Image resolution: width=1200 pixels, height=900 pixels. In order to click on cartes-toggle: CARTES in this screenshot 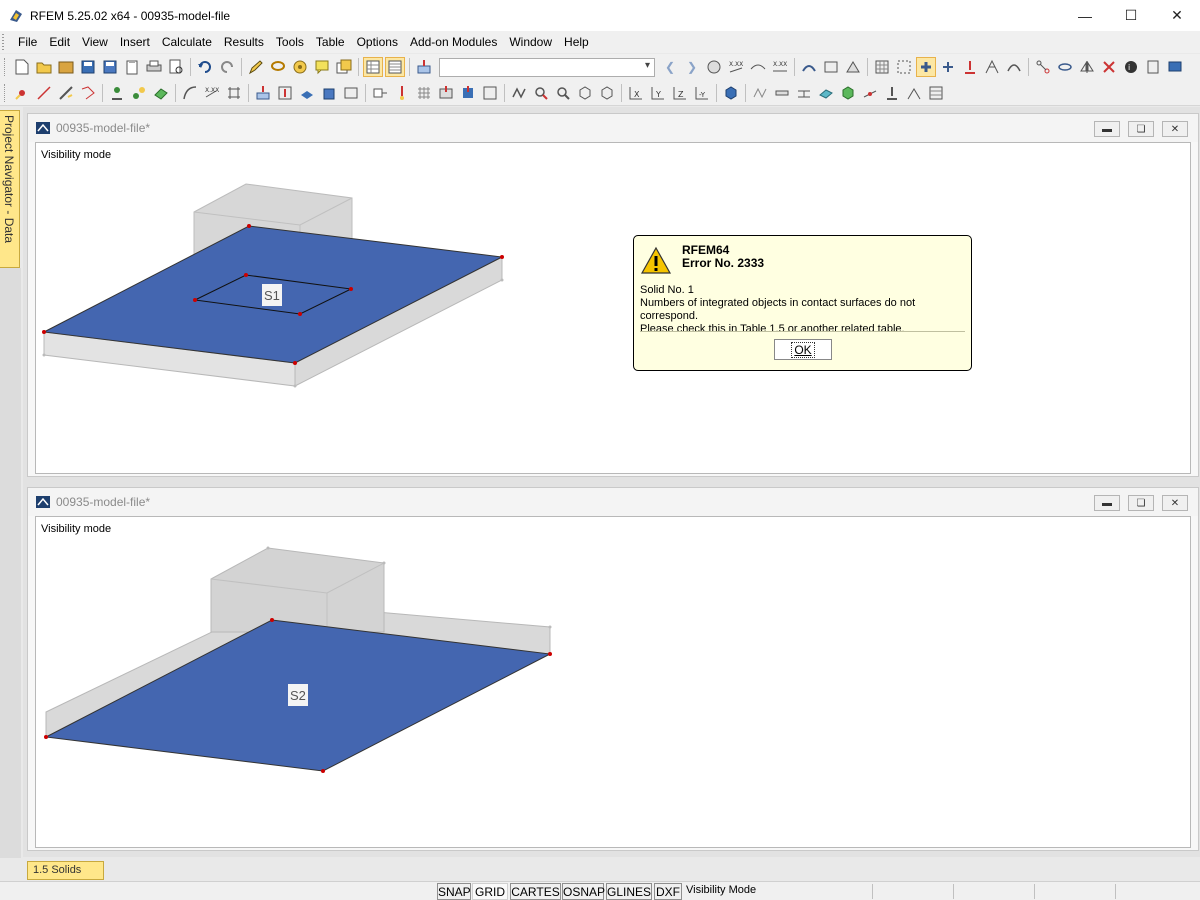, I will do `click(535, 891)`.